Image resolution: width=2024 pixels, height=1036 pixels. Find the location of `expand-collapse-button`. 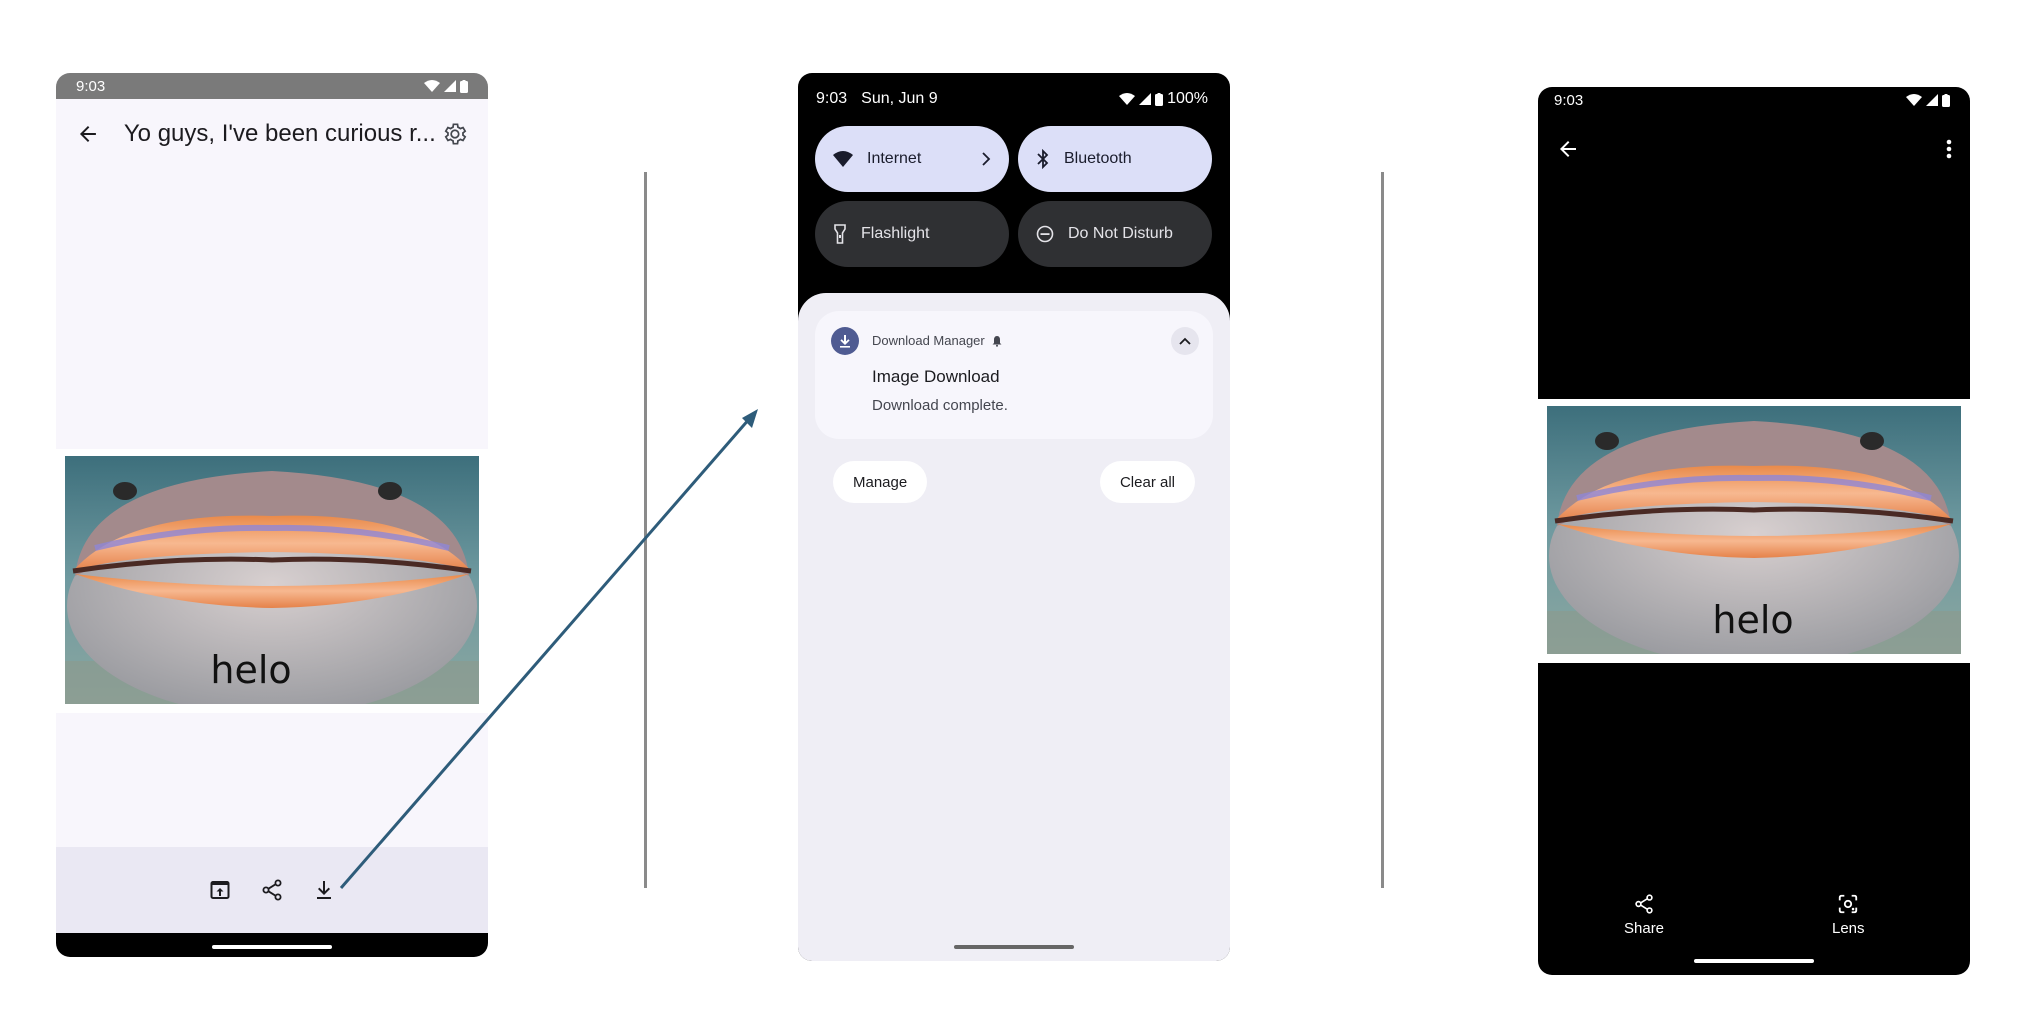

expand-collapse-button is located at coordinates (1185, 341).